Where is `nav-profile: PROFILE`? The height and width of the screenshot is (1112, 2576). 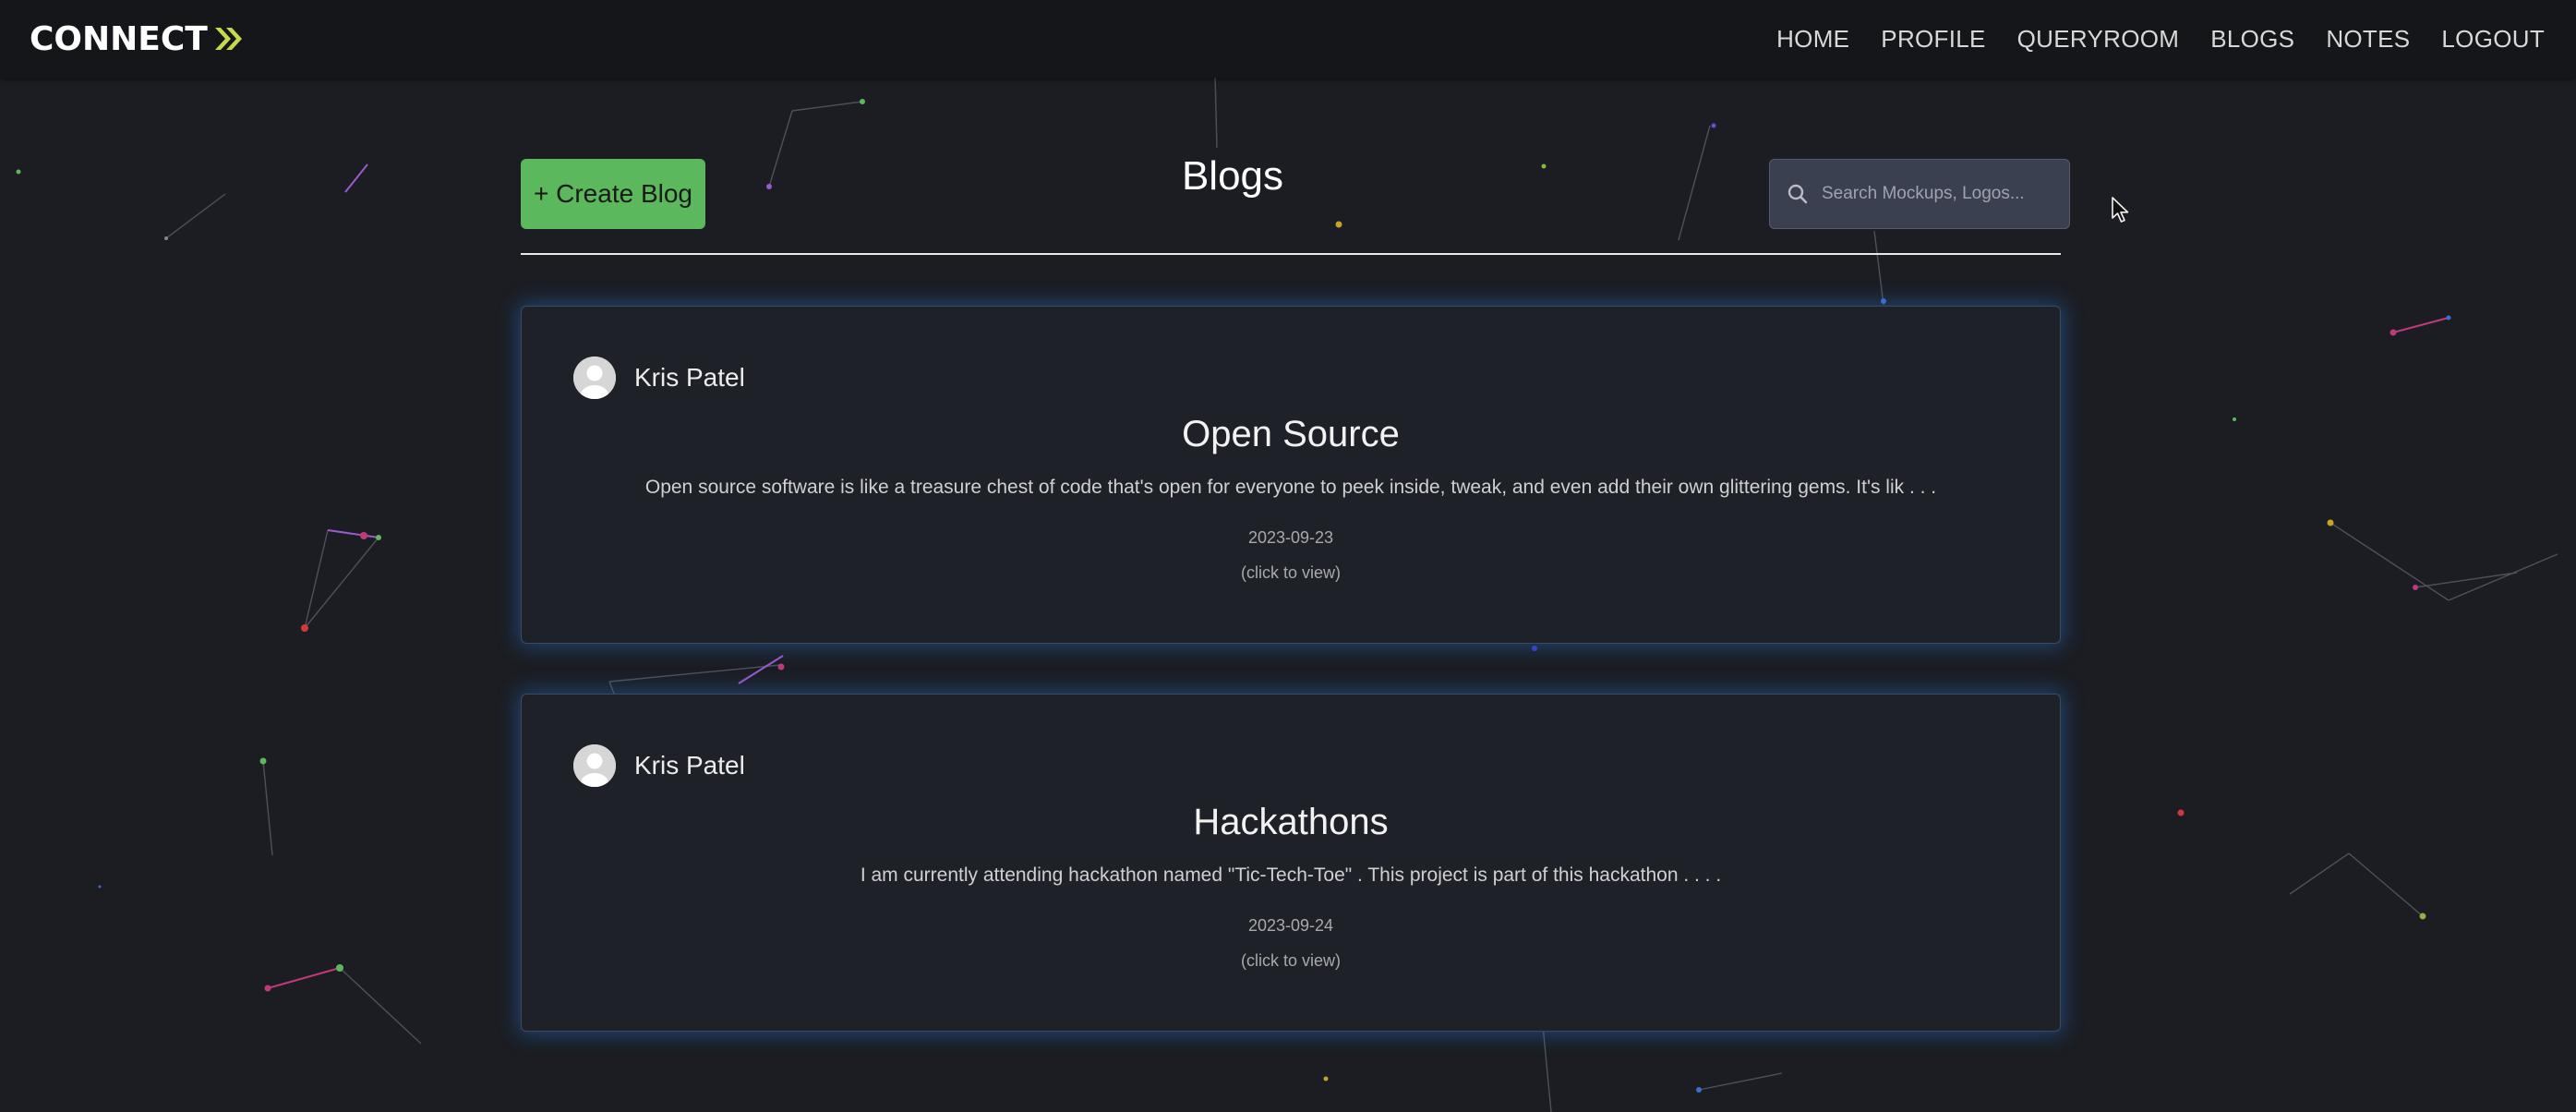 nav-profile: PROFILE is located at coordinates (1933, 39).